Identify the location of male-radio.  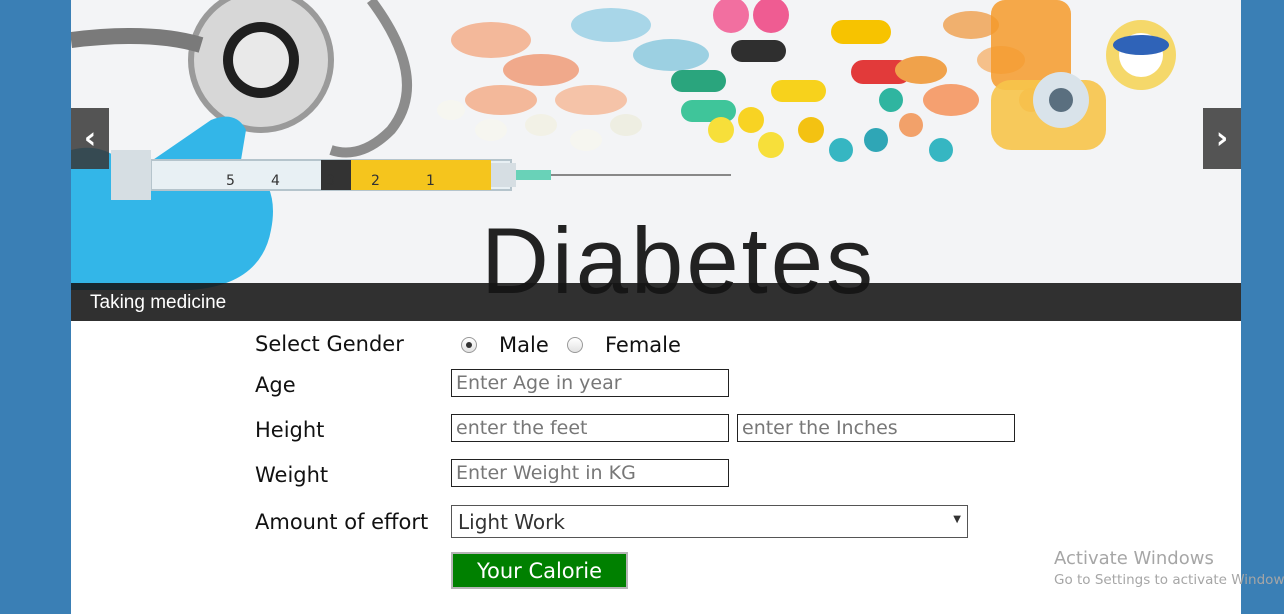
(469, 345).